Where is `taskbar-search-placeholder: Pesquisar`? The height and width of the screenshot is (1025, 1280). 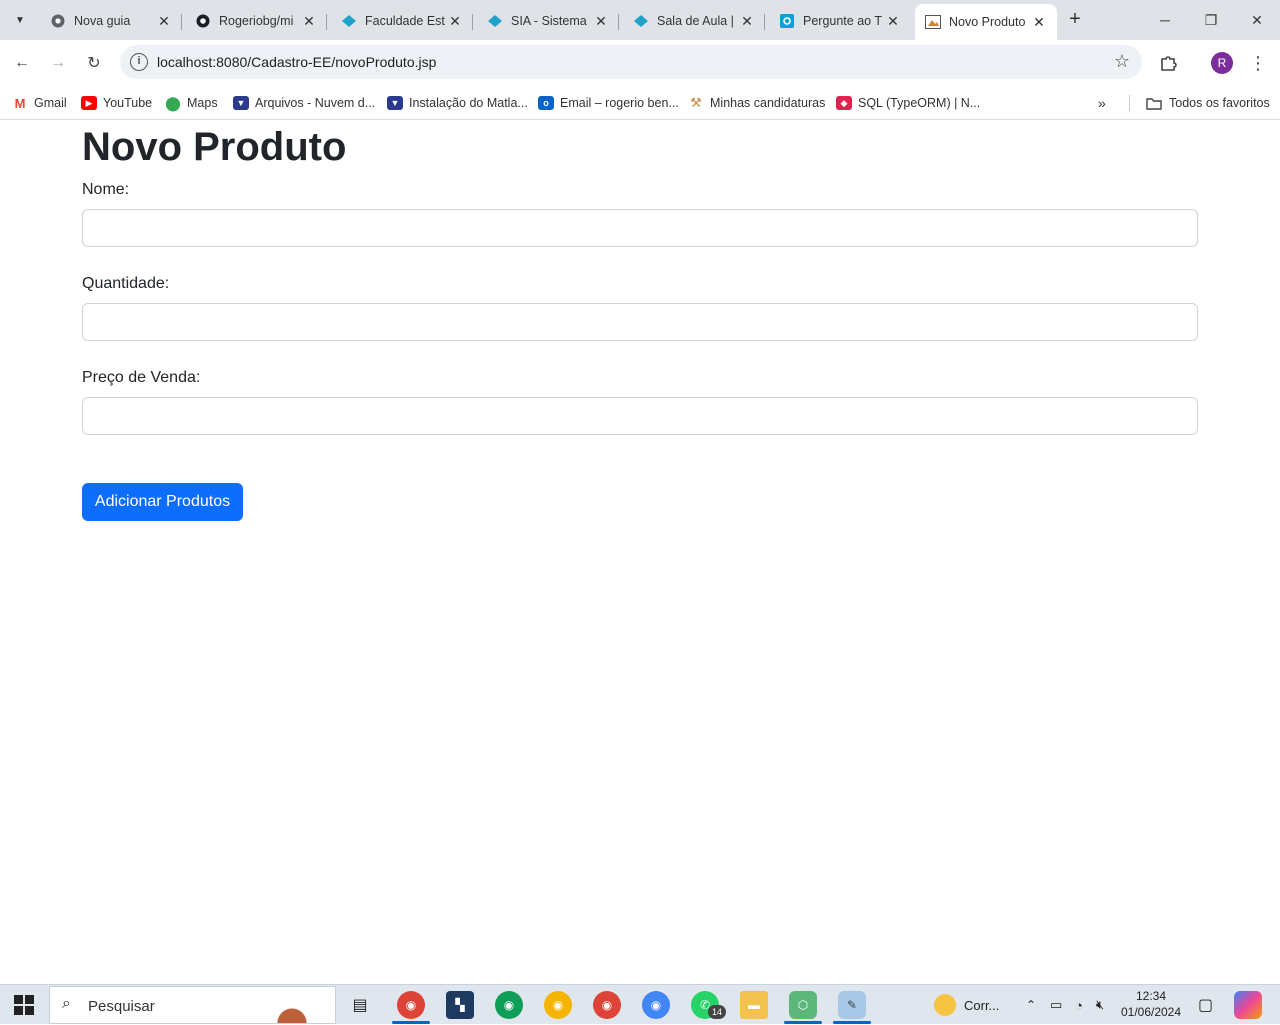
taskbar-search-placeholder: Pesquisar is located at coordinates (121, 1006).